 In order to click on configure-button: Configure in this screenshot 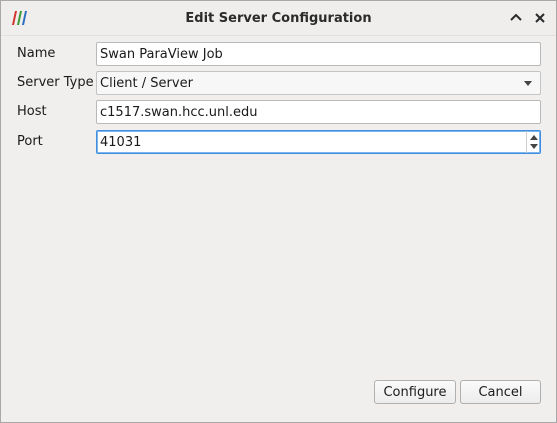, I will do `click(415, 392)`.